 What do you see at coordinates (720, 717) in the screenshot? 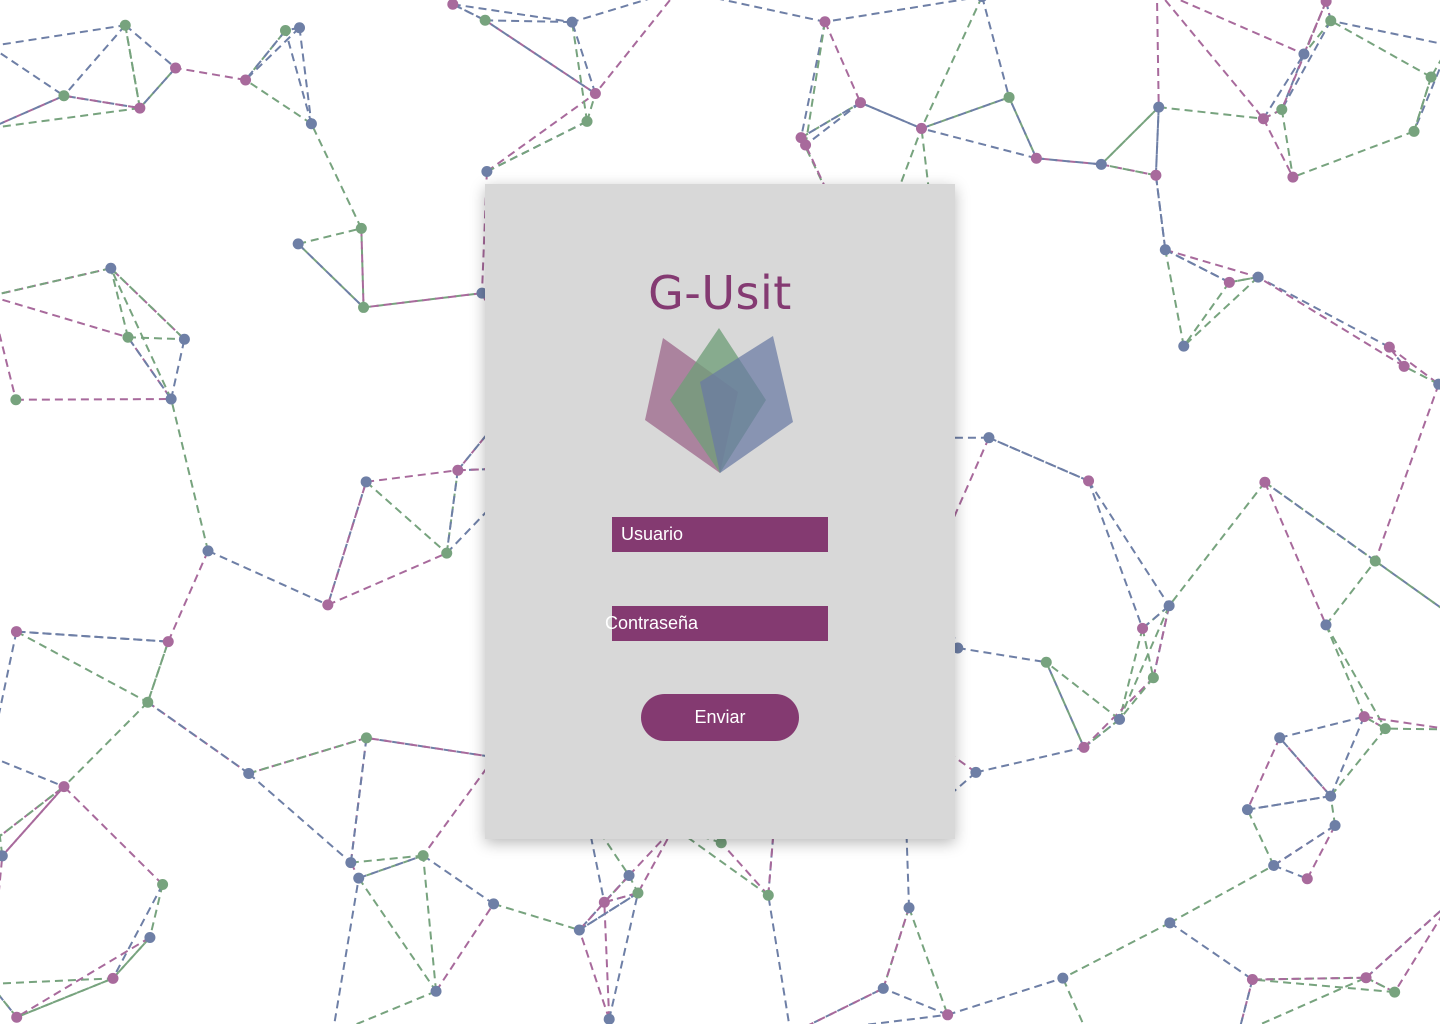
I see `submit-button: Enviar` at bounding box center [720, 717].